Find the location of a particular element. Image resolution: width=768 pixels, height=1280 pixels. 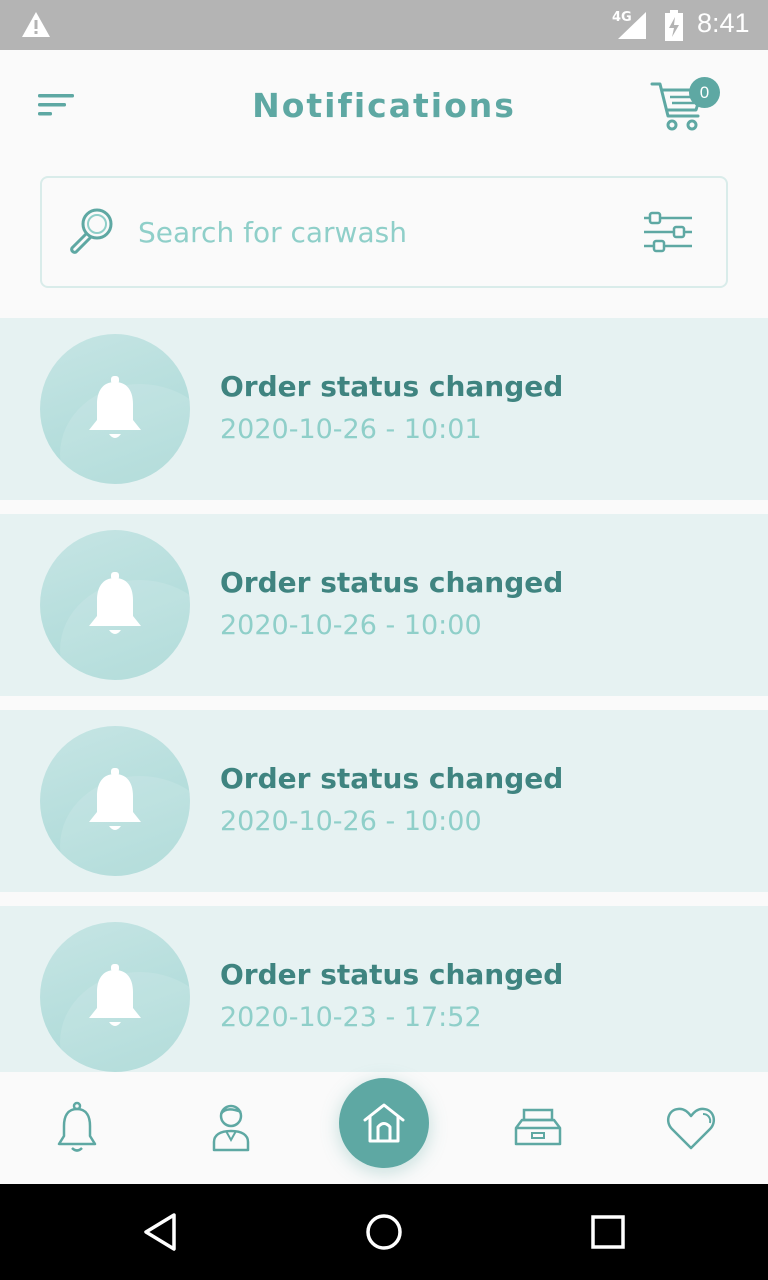

bottom-nav is located at coordinates (384, 1128).